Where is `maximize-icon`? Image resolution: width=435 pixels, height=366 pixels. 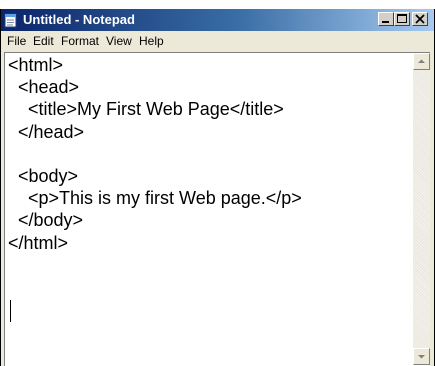 maximize-icon is located at coordinates (402, 18).